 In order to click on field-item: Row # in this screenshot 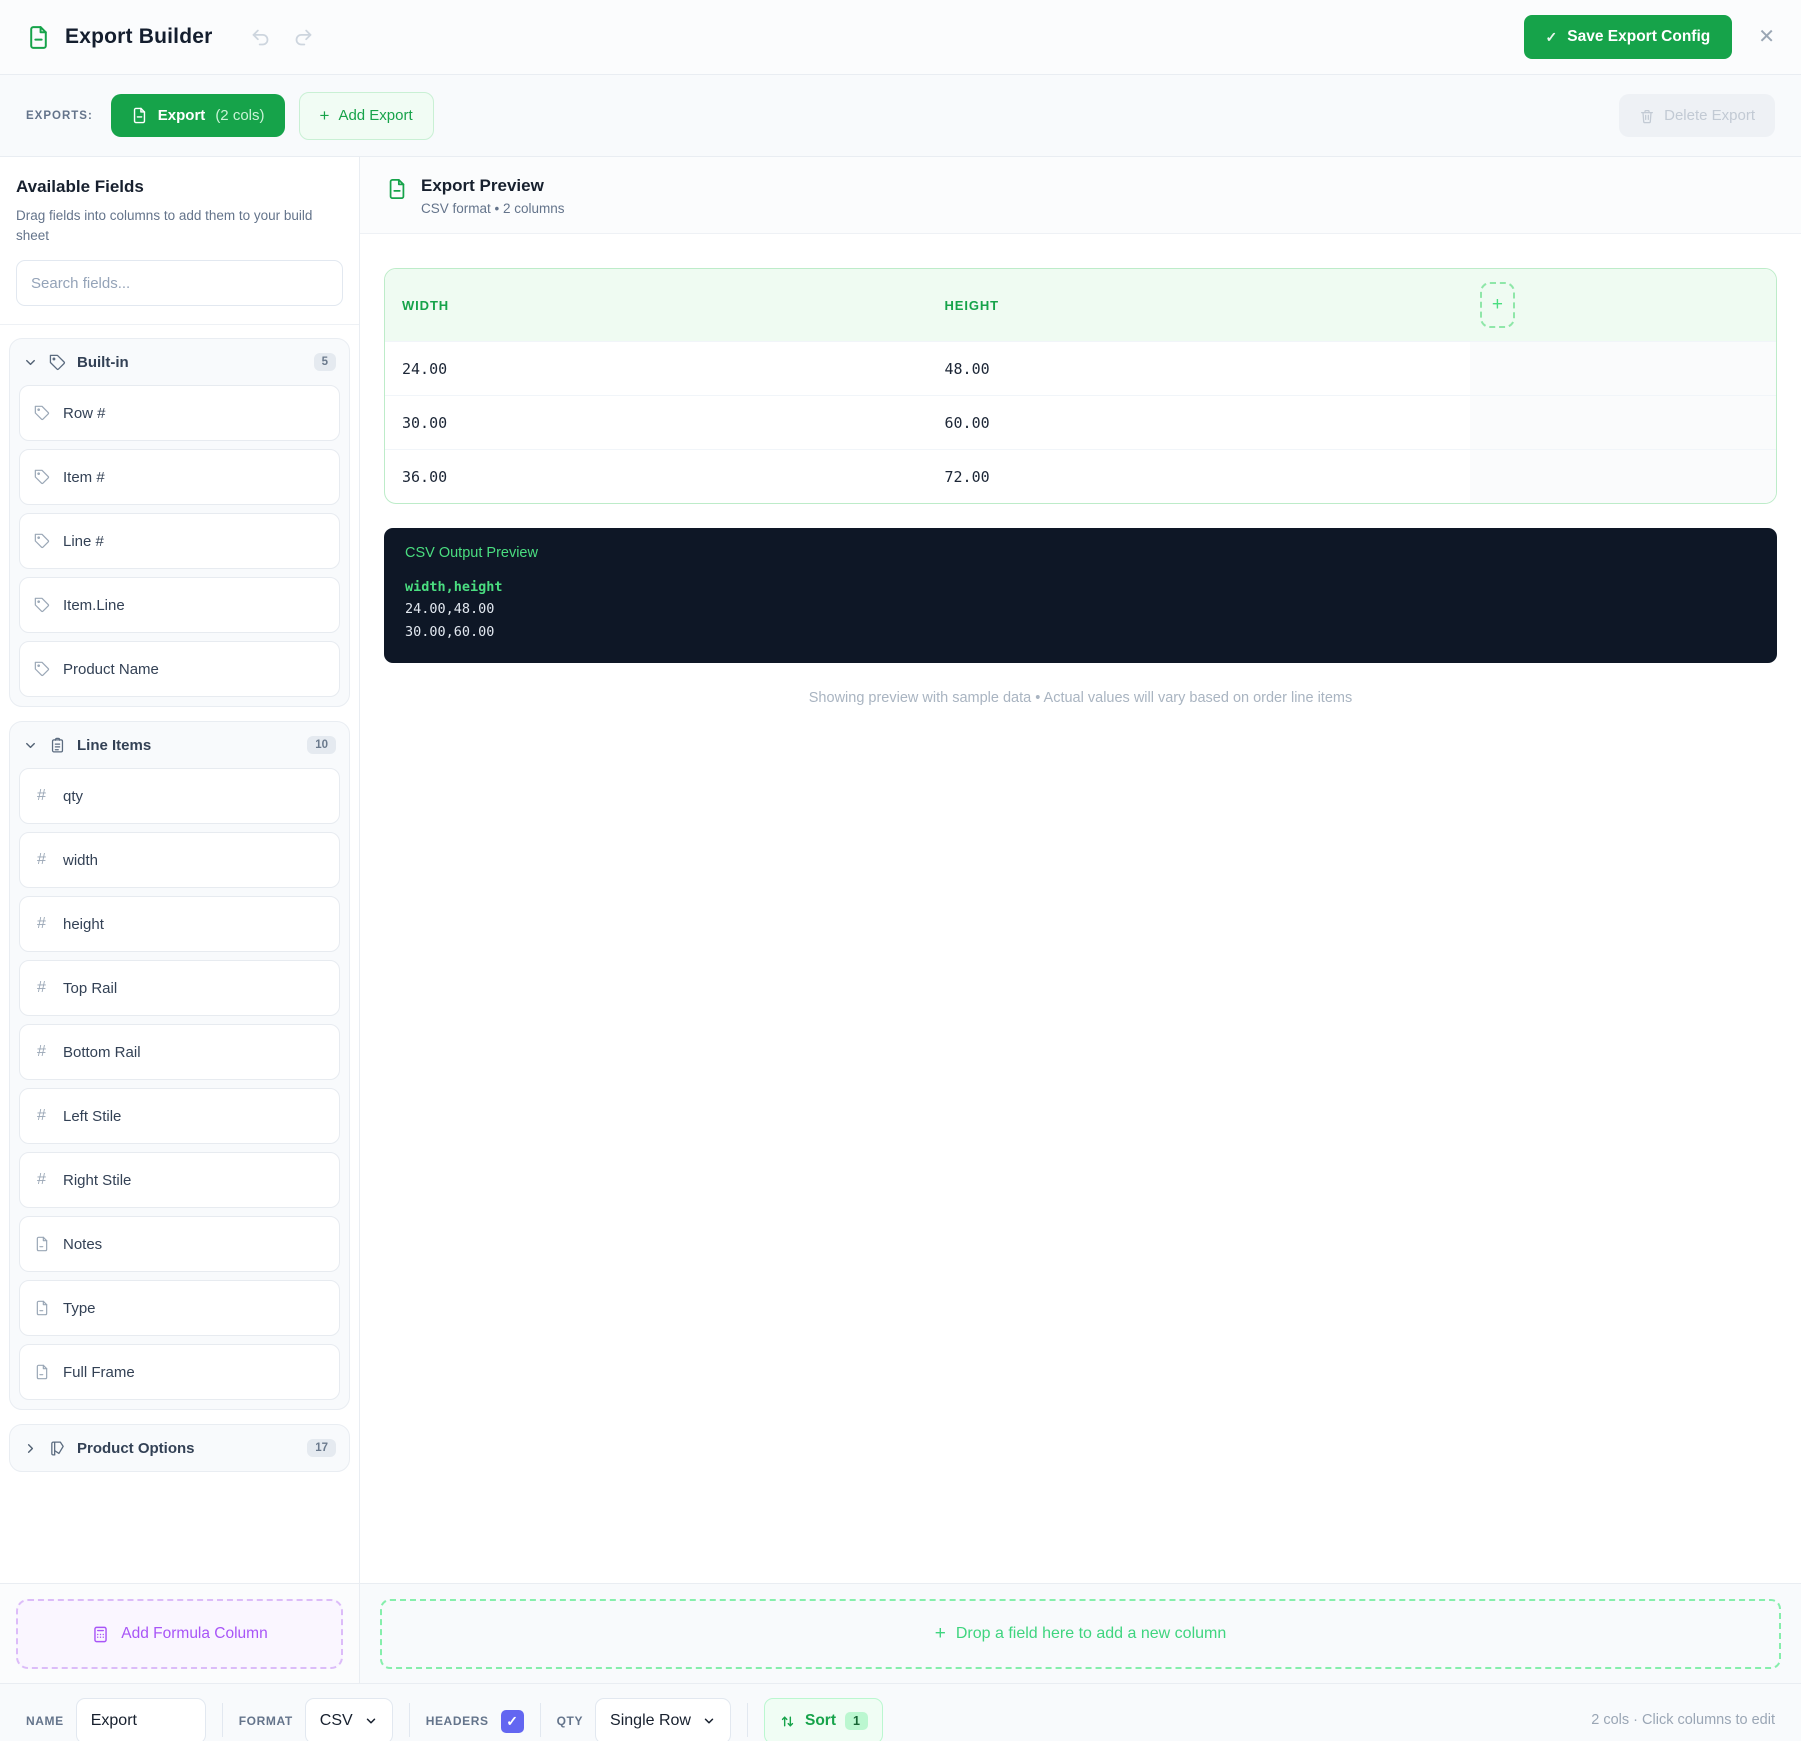, I will do `click(179, 413)`.